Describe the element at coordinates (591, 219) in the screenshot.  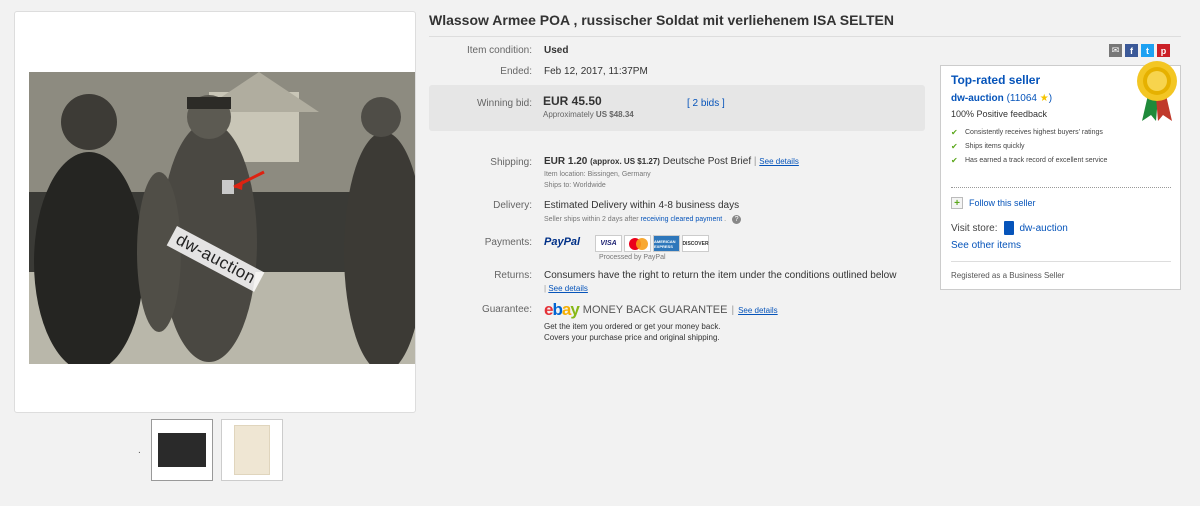
I see `delivery-note-text: Seller ships within 2 days after` at that location.